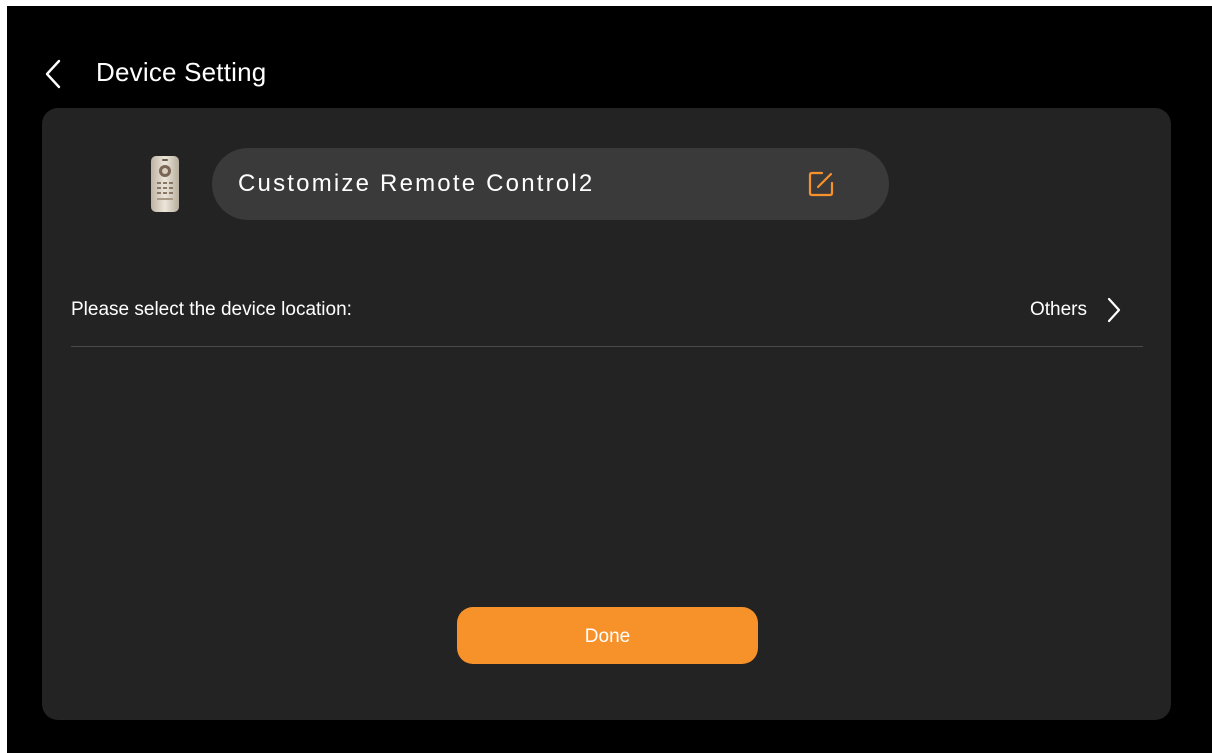 This screenshot has height=753, width=1212. What do you see at coordinates (416, 183) in the screenshot?
I see `device-name: Customize Remote Control2` at bounding box center [416, 183].